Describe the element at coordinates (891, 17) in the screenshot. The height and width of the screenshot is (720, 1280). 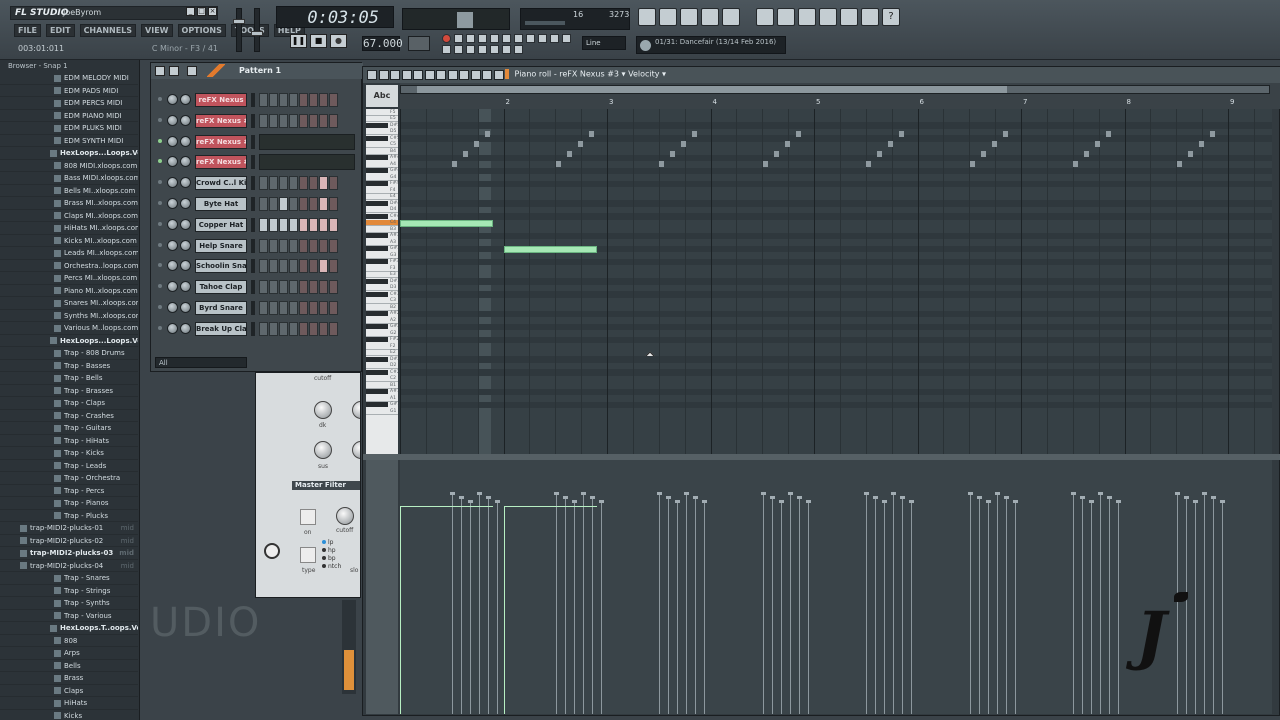
I see `help-icon: ?` at that location.